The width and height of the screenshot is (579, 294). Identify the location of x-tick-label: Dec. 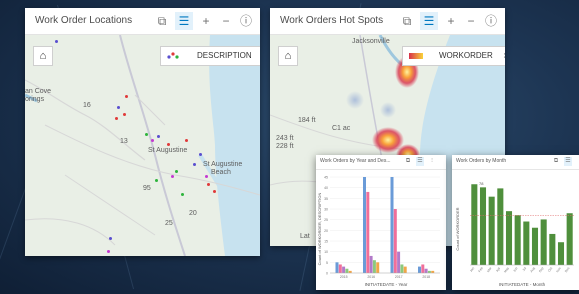
(567, 269).